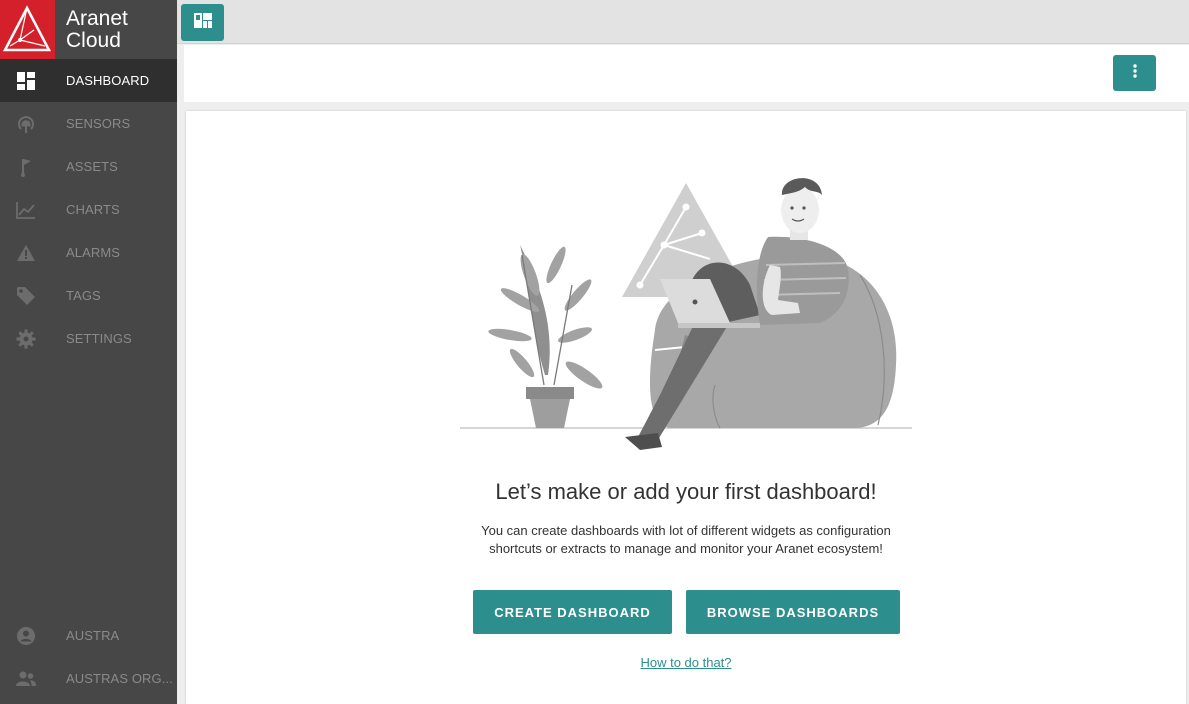 This screenshot has width=1189, height=704. What do you see at coordinates (83, 295) in the screenshot?
I see `sidebar-item-label: TAGS` at bounding box center [83, 295].